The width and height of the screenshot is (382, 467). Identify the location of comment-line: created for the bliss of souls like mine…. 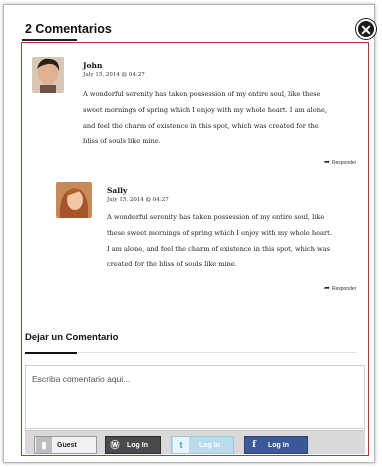
(172, 264).